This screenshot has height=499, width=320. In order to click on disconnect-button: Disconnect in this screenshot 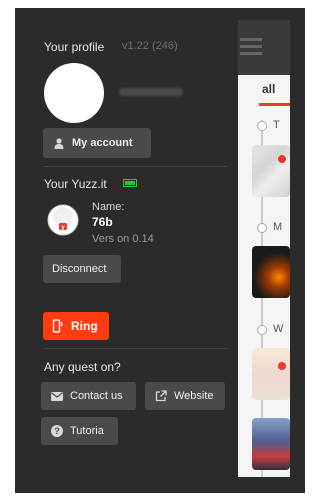, I will do `click(82, 269)`.